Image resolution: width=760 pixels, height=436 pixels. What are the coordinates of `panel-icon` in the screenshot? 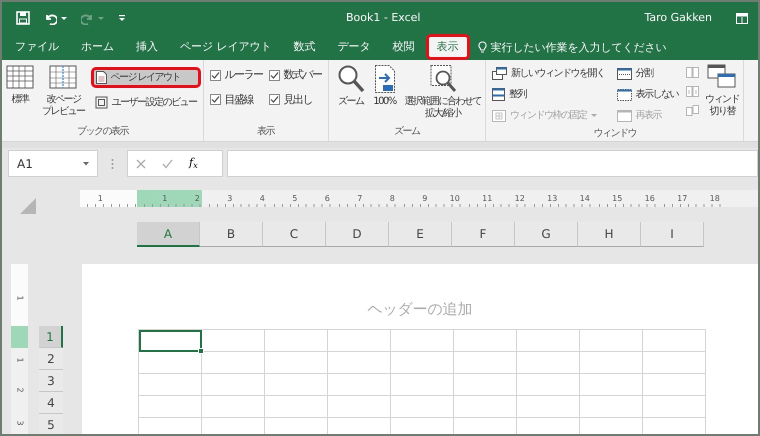 It's located at (742, 18).